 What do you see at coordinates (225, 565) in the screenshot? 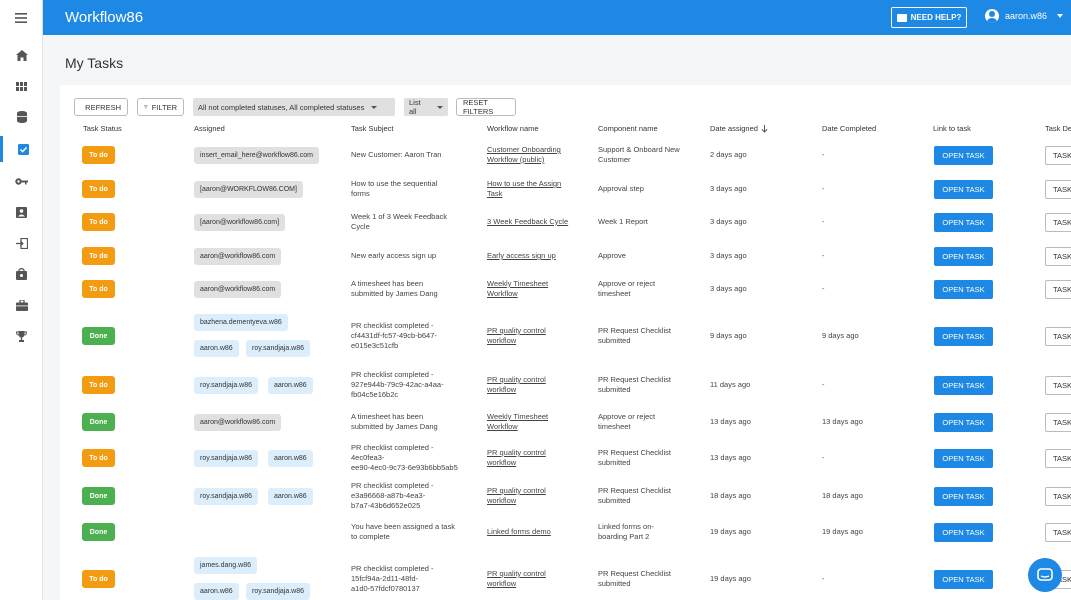
I see `assignee-chip: james.dang.w86` at bounding box center [225, 565].